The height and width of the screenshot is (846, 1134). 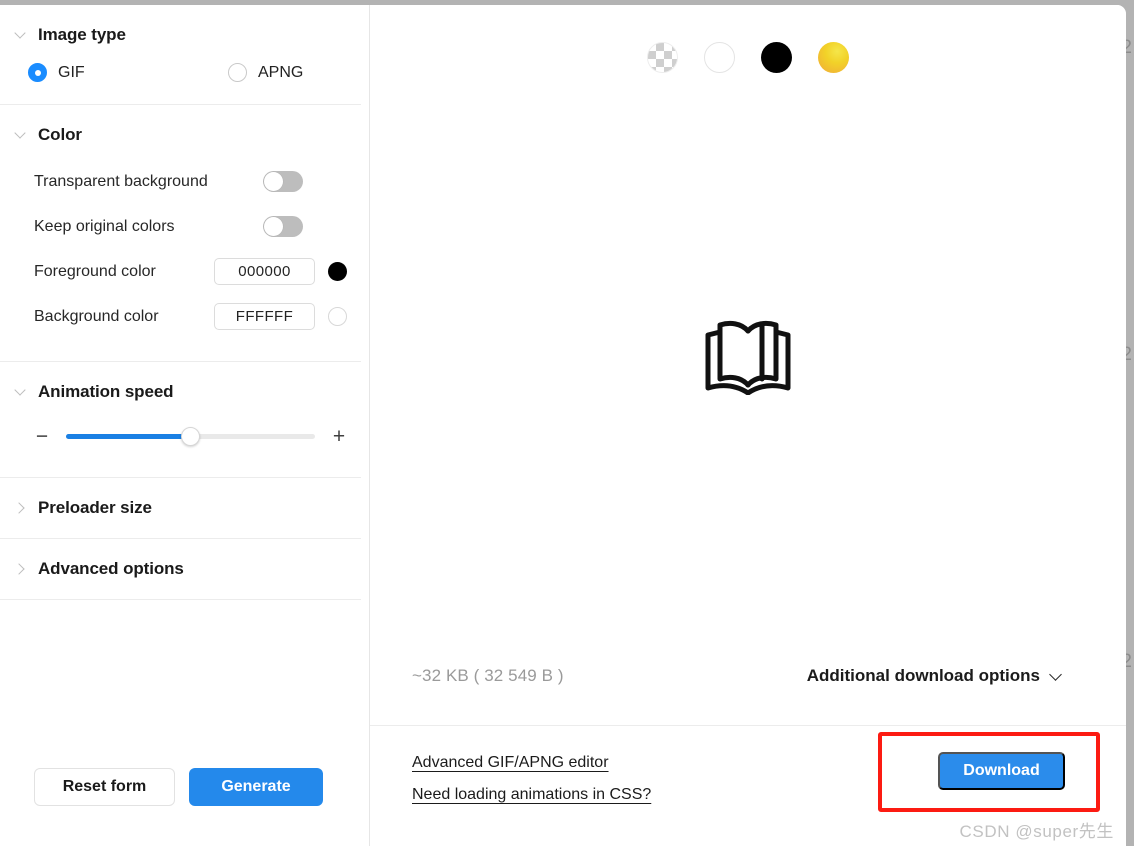 I want to click on animation-speed-slider, so click(x=190, y=436).